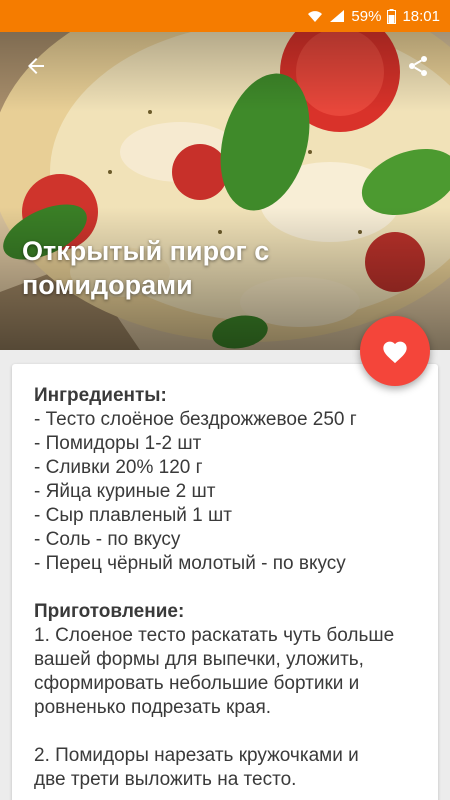  I want to click on share-icon, so click(418, 66).